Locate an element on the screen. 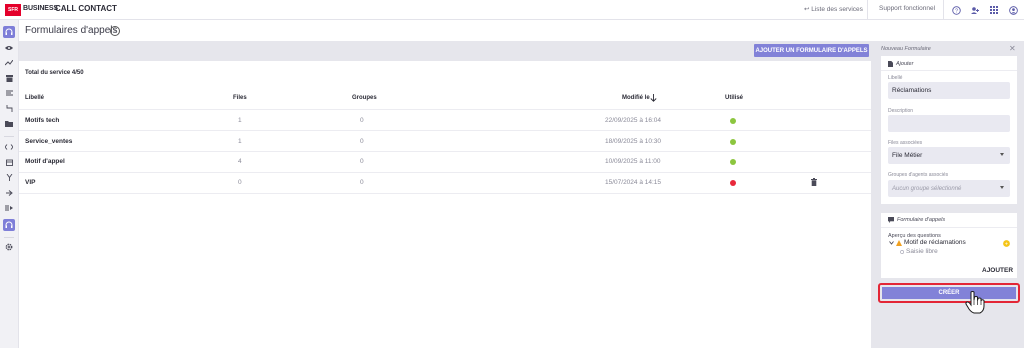 This screenshot has height=348, width=1024. row-modified: 18/09/2025 à 10:30 is located at coordinates (633, 141).